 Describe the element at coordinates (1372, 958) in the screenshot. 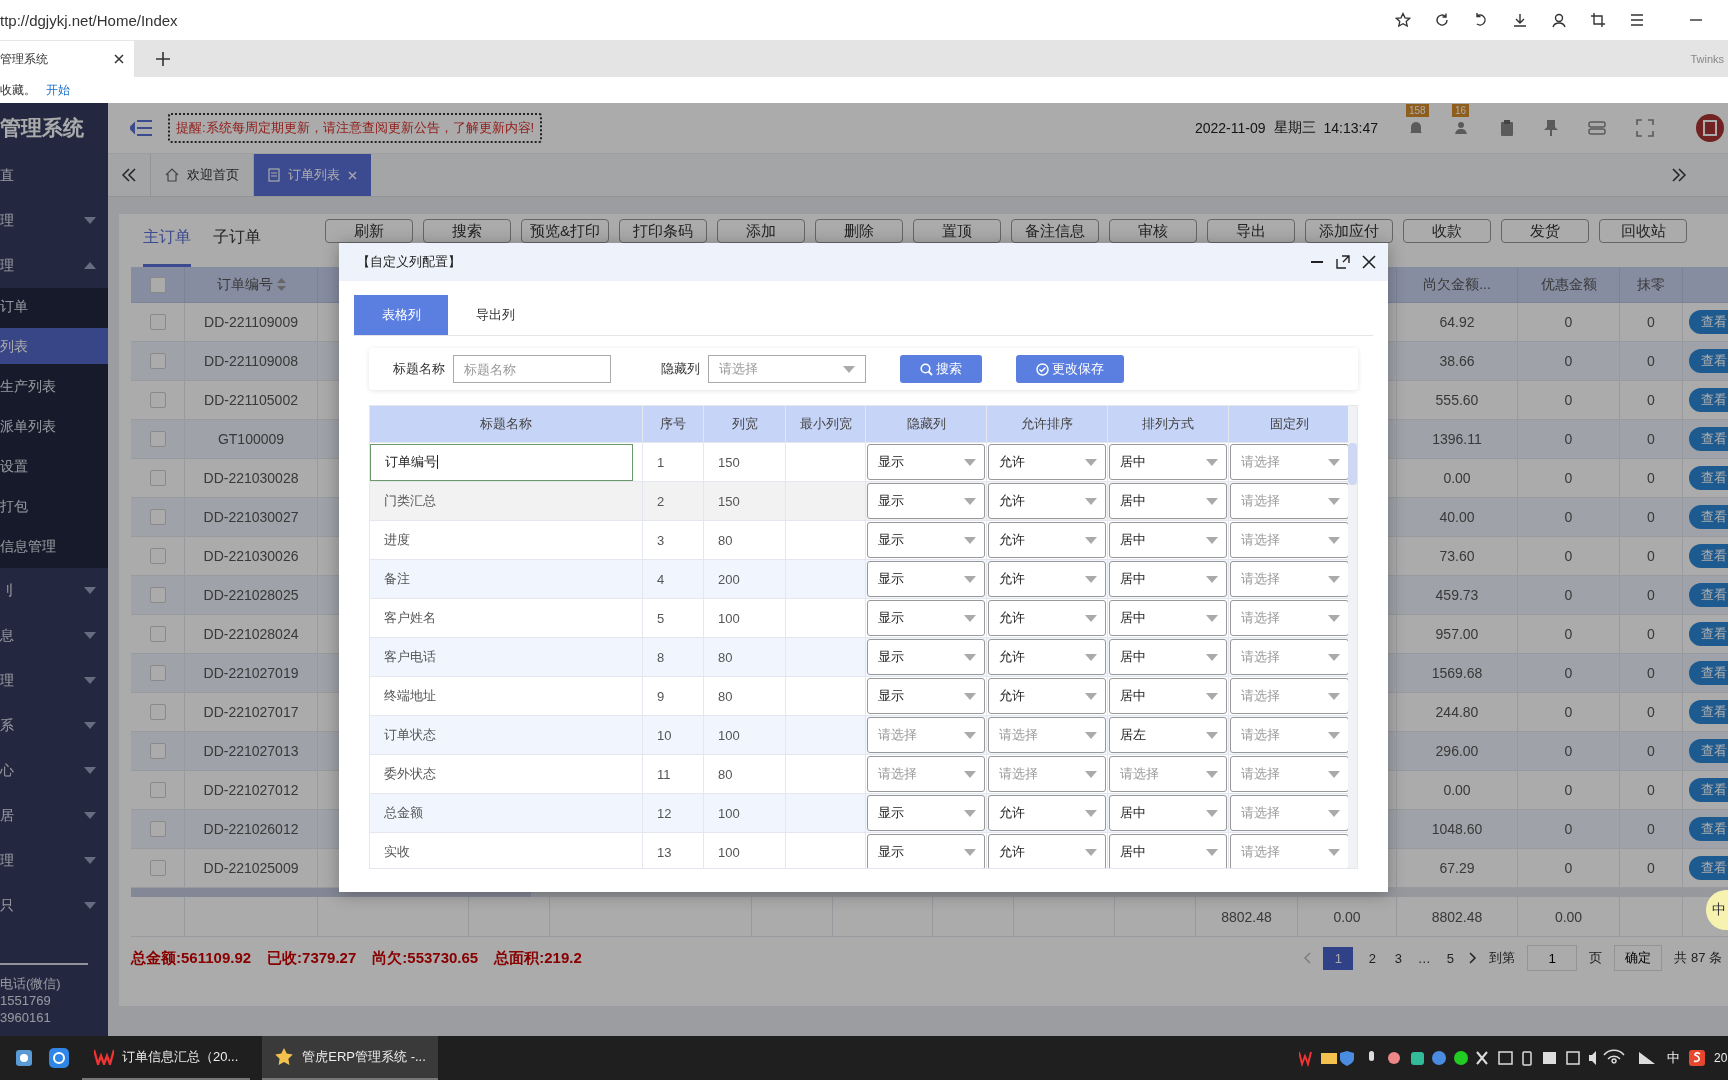

I see `page-number: 2` at that location.